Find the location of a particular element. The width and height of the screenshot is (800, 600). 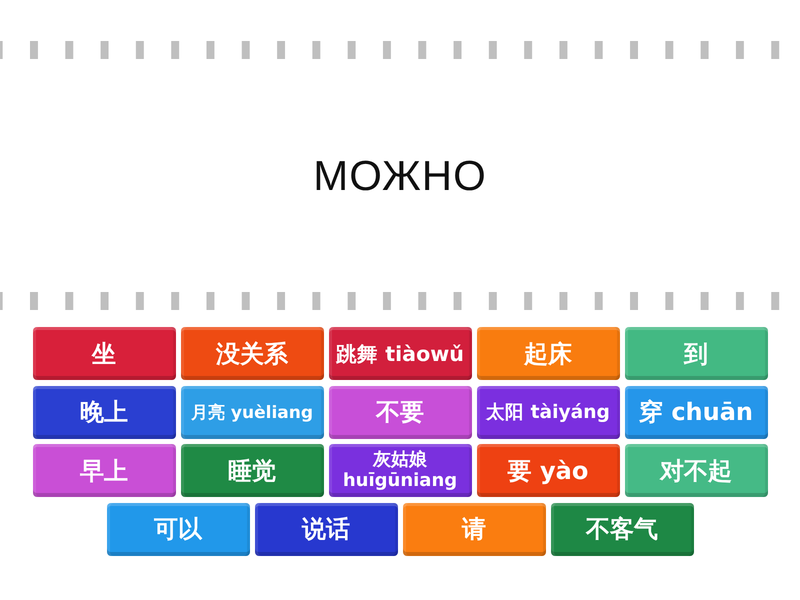

word-tile: 月亮 yuèliang is located at coordinates (252, 412).